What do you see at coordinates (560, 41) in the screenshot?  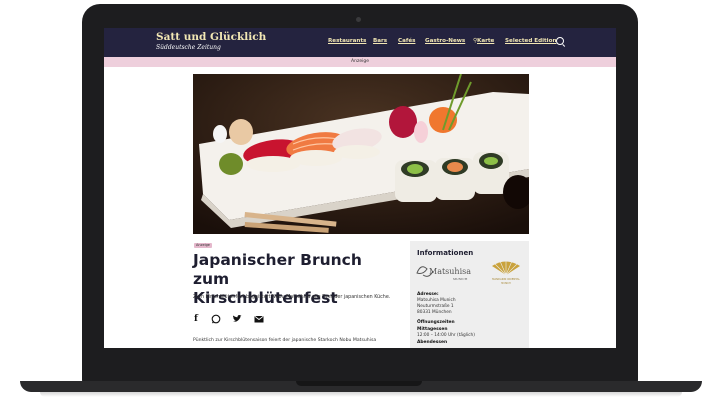 I see `search-icon` at bounding box center [560, 41].